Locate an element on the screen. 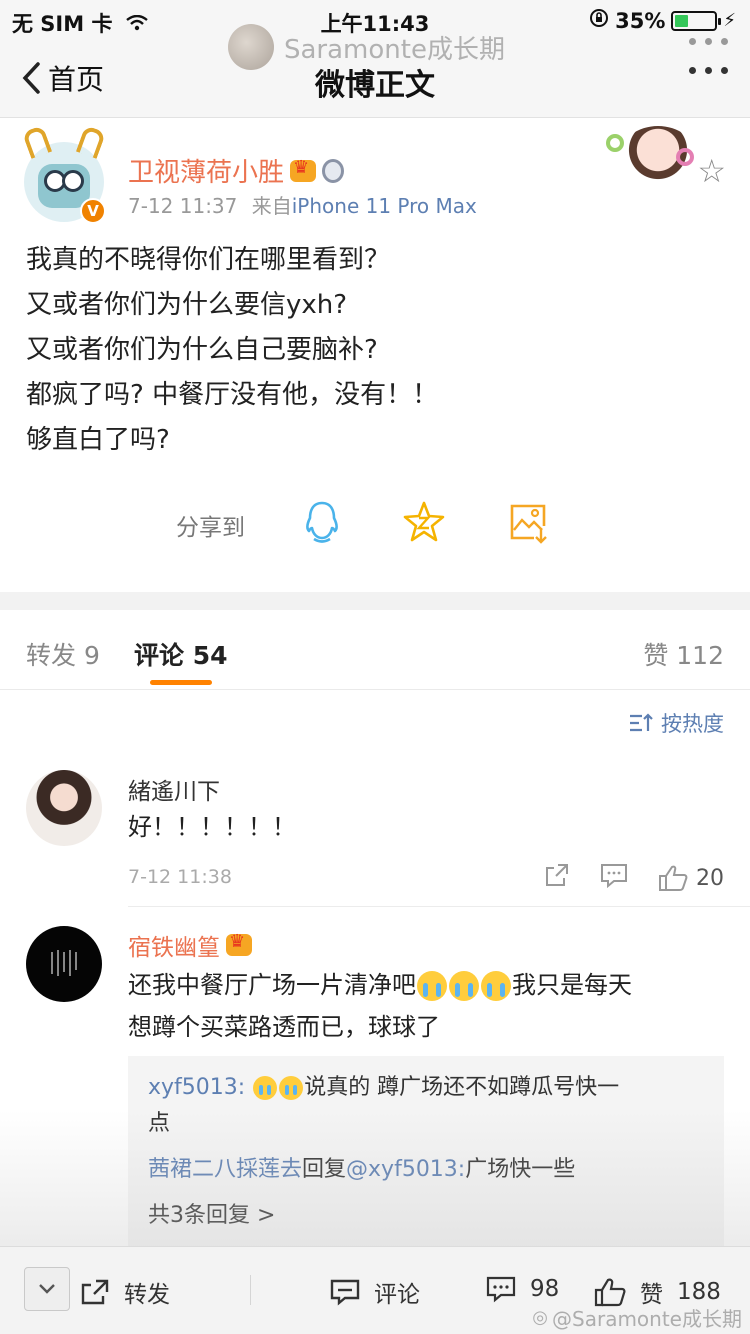 The width and height of the screenshot is (750, 1334). like-comment-button: 20 is located at coordinates (691, 878).